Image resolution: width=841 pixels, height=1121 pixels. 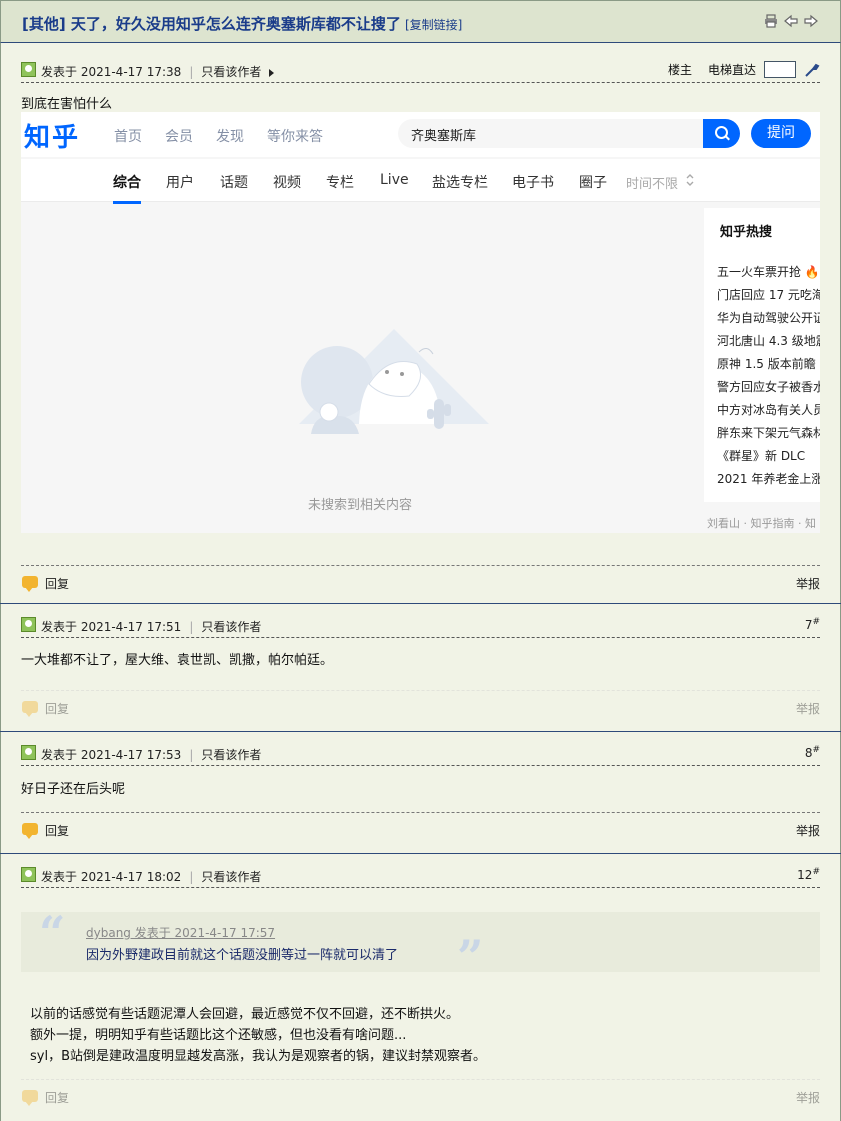 I want to click on chevron-updown-icon, so click(x=690, y=180).